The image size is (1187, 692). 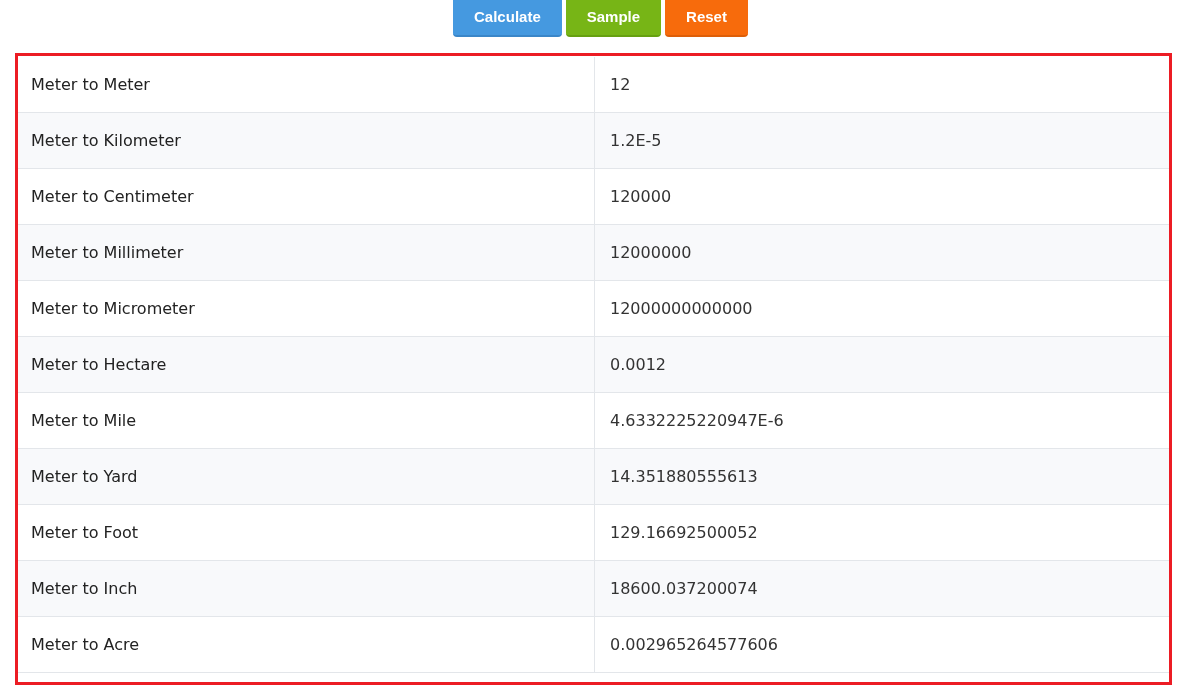 What do you see at coordinates (85, 644) in the screenshot?
I see `table-cell-text: Meter to Acre` at bounding box center [85, 644].